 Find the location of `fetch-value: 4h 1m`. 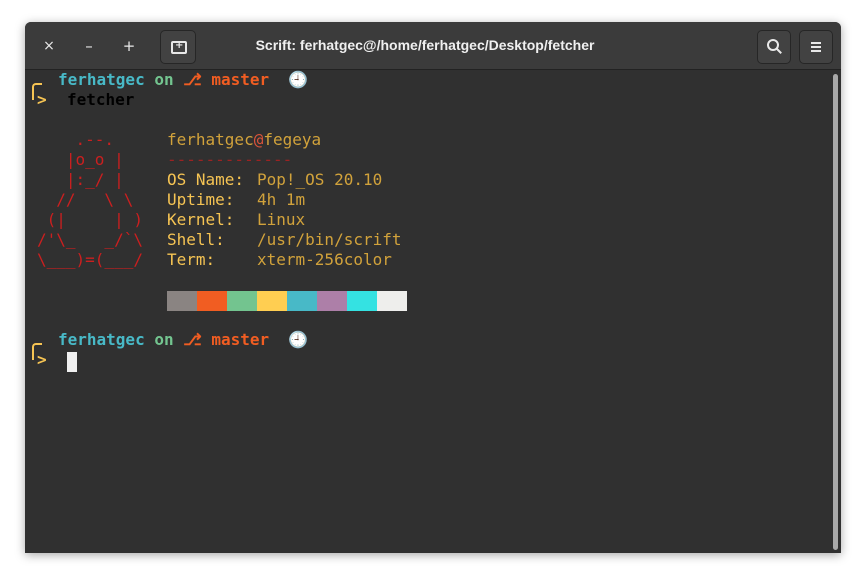

fetch-value: 4h 1m is located at coordinates (281, 199).